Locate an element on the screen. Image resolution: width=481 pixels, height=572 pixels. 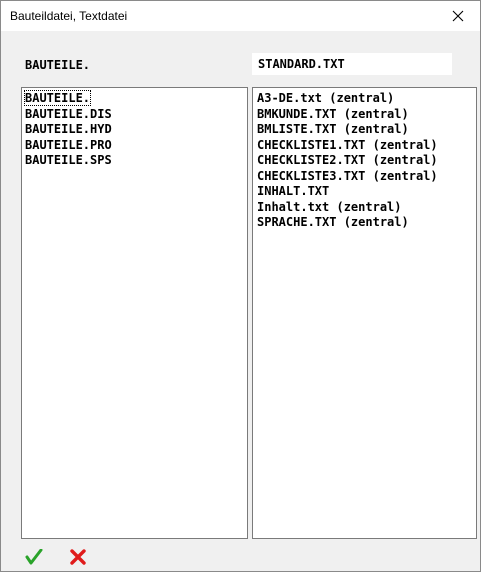
list-item-label: BAUTEILE. is located at coordinates (57, 98).